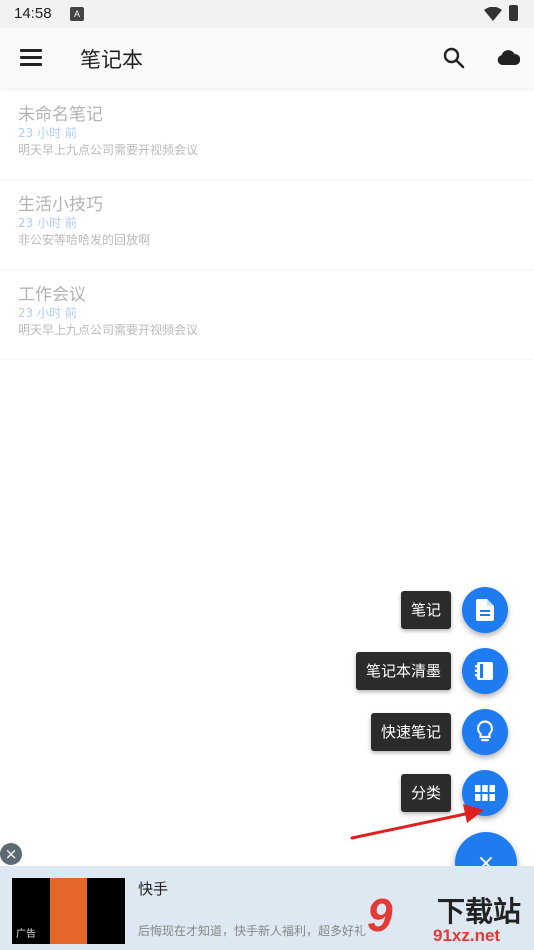 This screenshot has height=950, width=534. What do you see at coordinates (33, 13) in the screenshot?
I see `status-time: 14:58` at bounding box center [33, 13].